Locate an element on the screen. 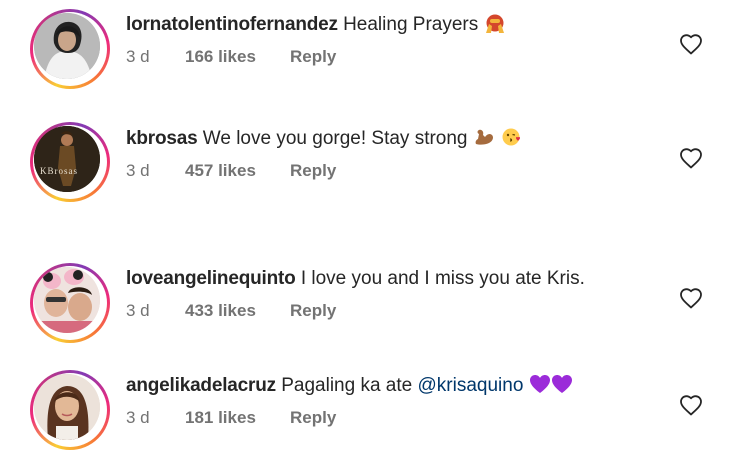  comment-likes: 181 likes is located at coordinates (237, 418).